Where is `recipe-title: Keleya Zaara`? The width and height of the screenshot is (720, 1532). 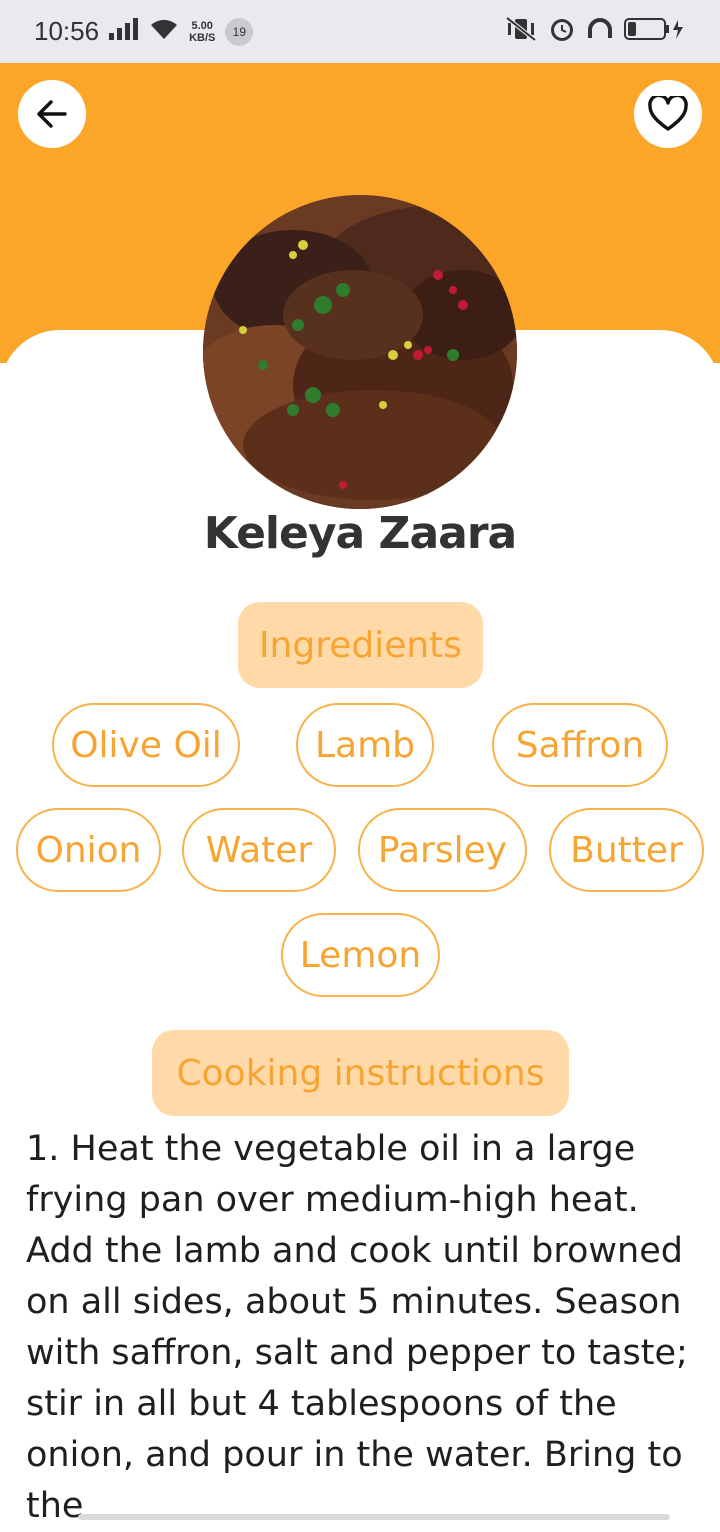
recipe-title: Keleya Zaara is located at coordinates (360, 533).